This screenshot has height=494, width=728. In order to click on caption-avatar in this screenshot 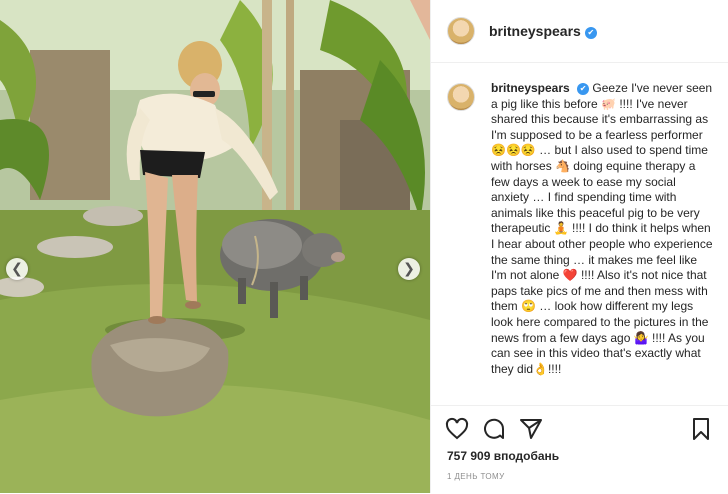, I will do `click(461, 97)`.